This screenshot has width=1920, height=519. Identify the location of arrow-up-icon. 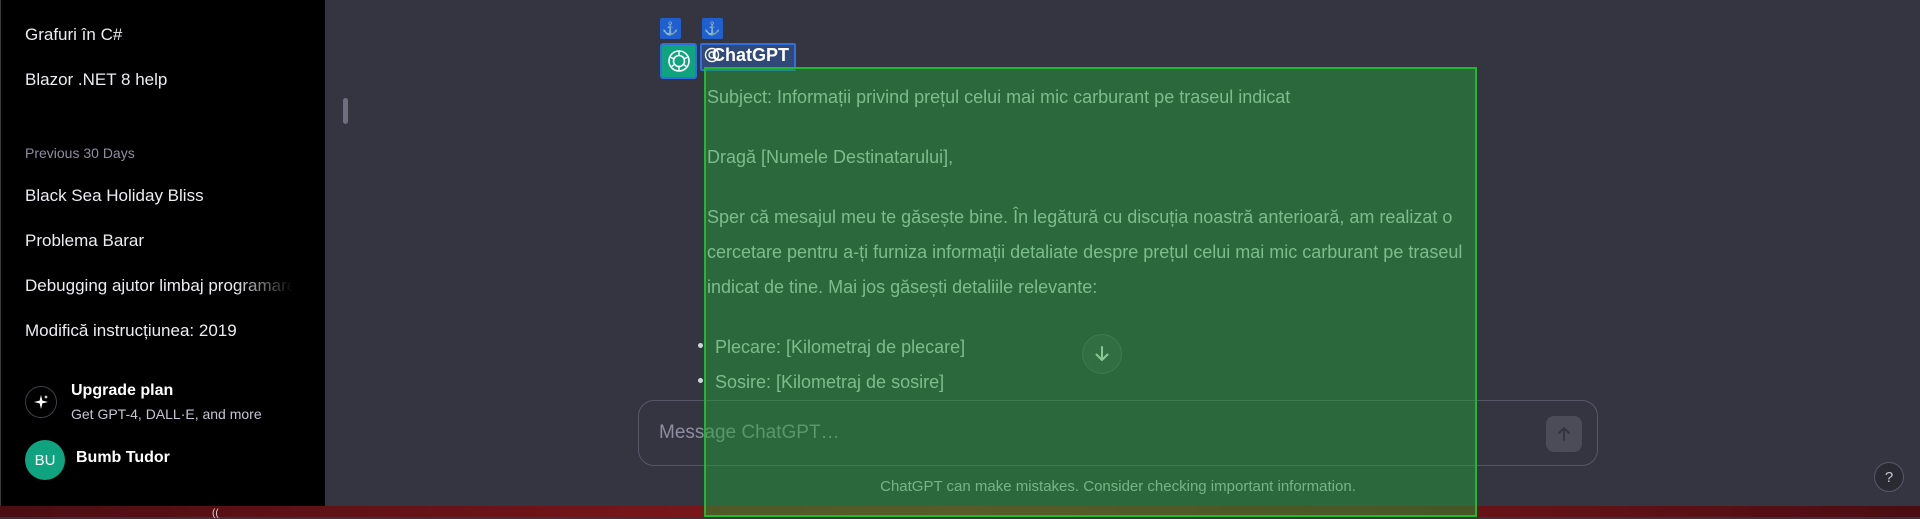
(1564, 434).